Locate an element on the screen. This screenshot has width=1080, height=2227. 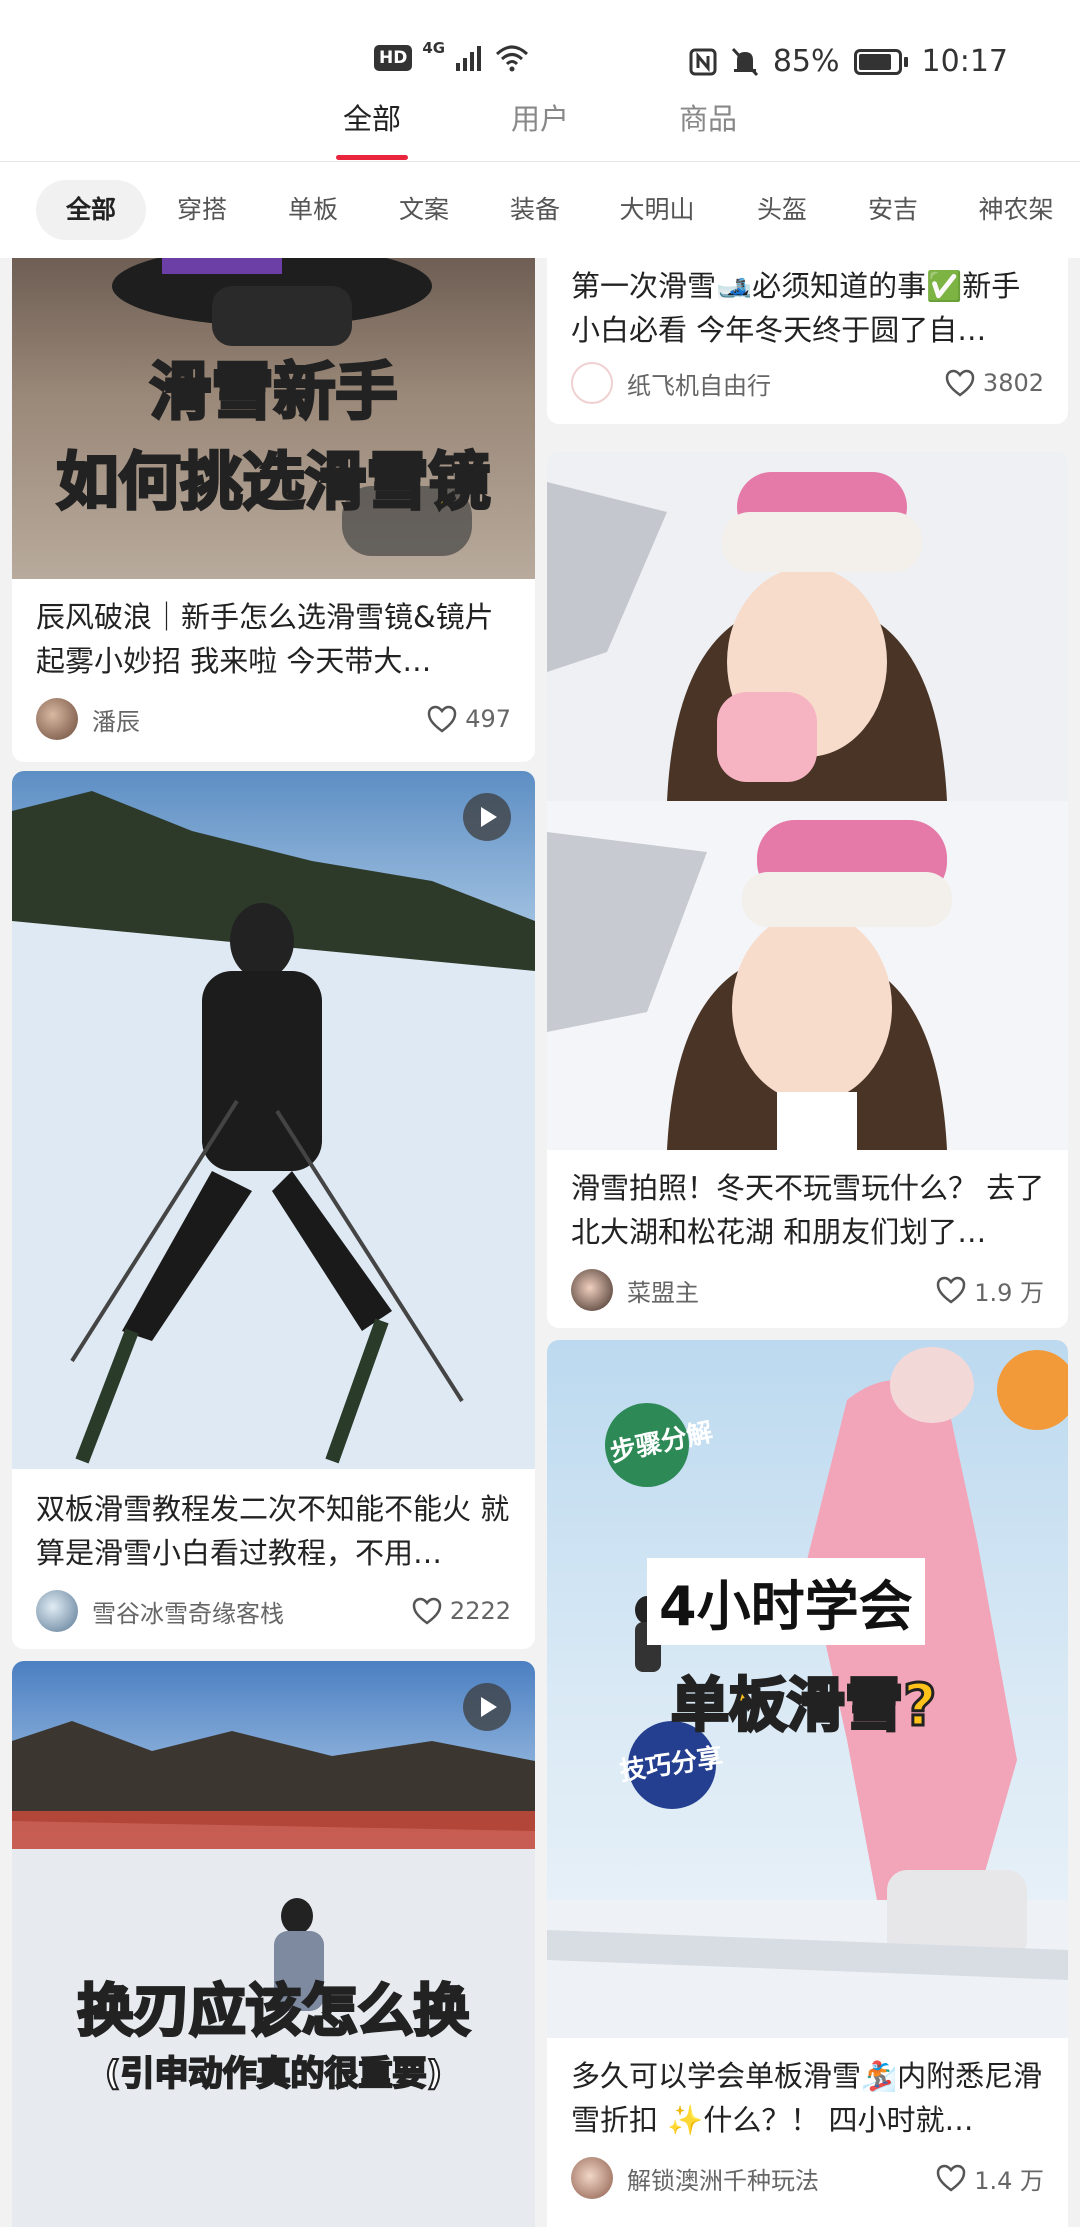
status-right: 85% 10:17 is located at coordinates (848, 61).